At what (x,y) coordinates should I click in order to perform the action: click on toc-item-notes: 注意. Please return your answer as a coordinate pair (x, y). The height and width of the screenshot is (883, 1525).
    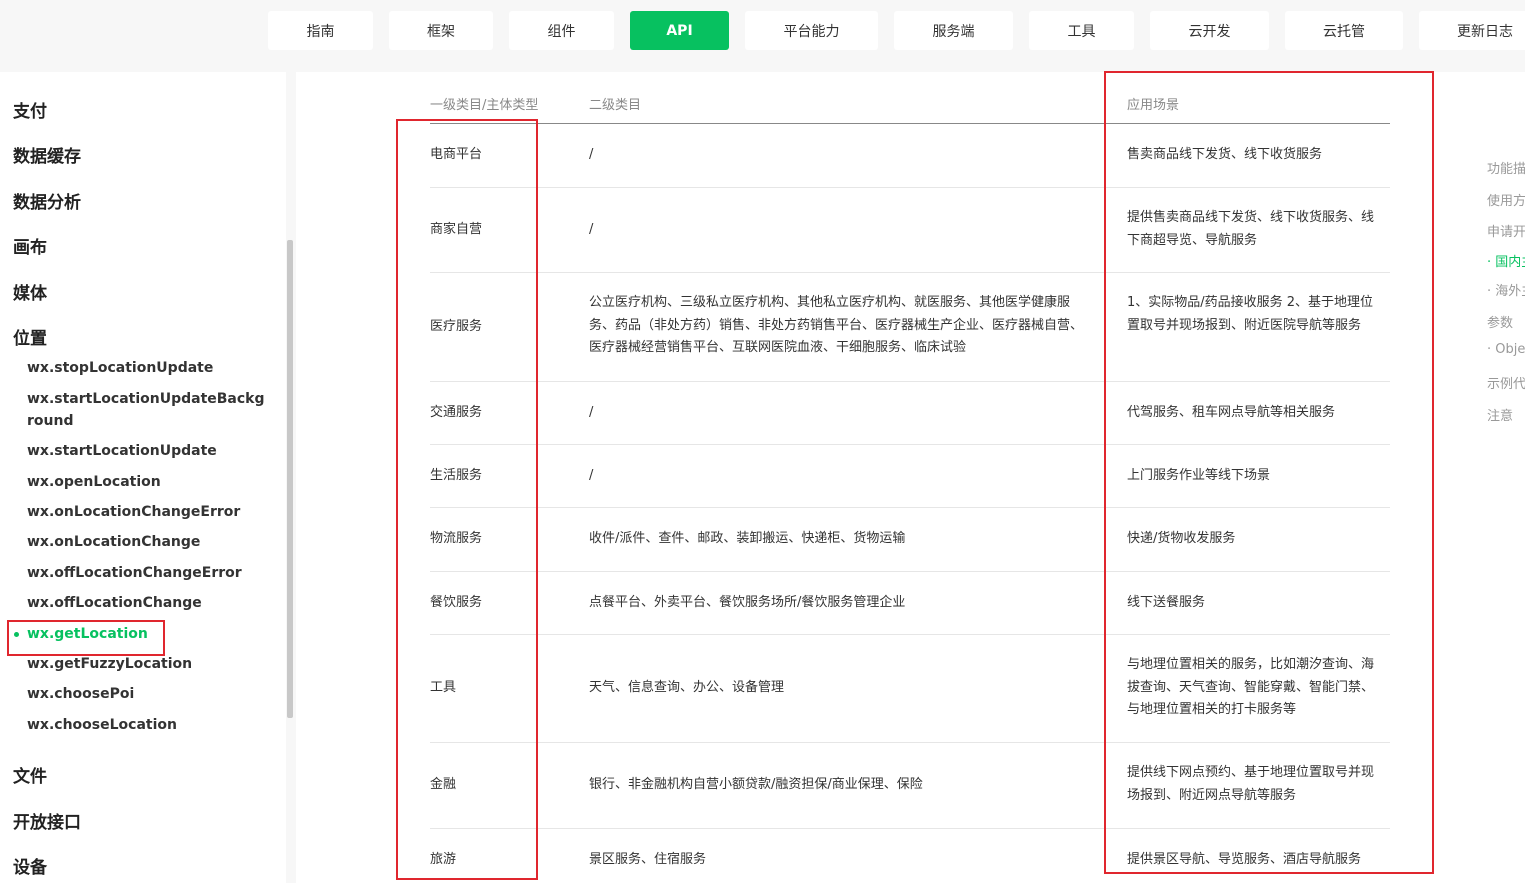
    Looking at the image, I should click on (1500, 414).